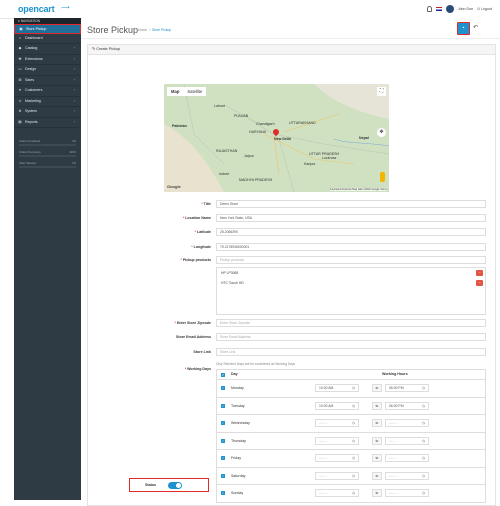  Describe the element at coordinates (382, 177) in the screenshot. I see `street-view-pegman-icon` at that location.